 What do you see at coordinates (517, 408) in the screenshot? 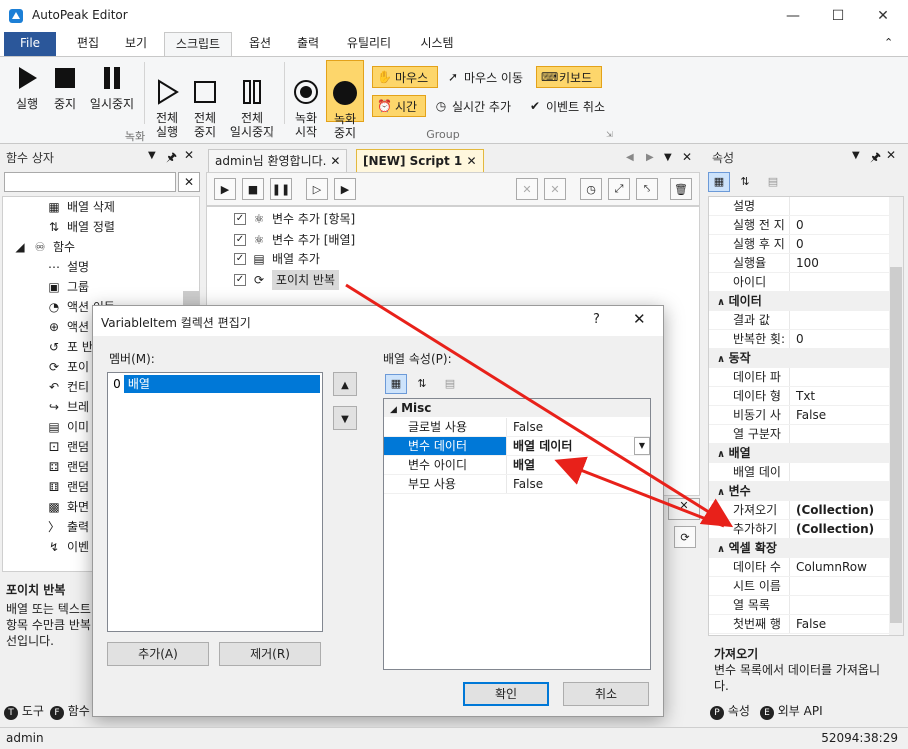
I see `misc-category: ◢ Misc` at bounding box center [517, 408].